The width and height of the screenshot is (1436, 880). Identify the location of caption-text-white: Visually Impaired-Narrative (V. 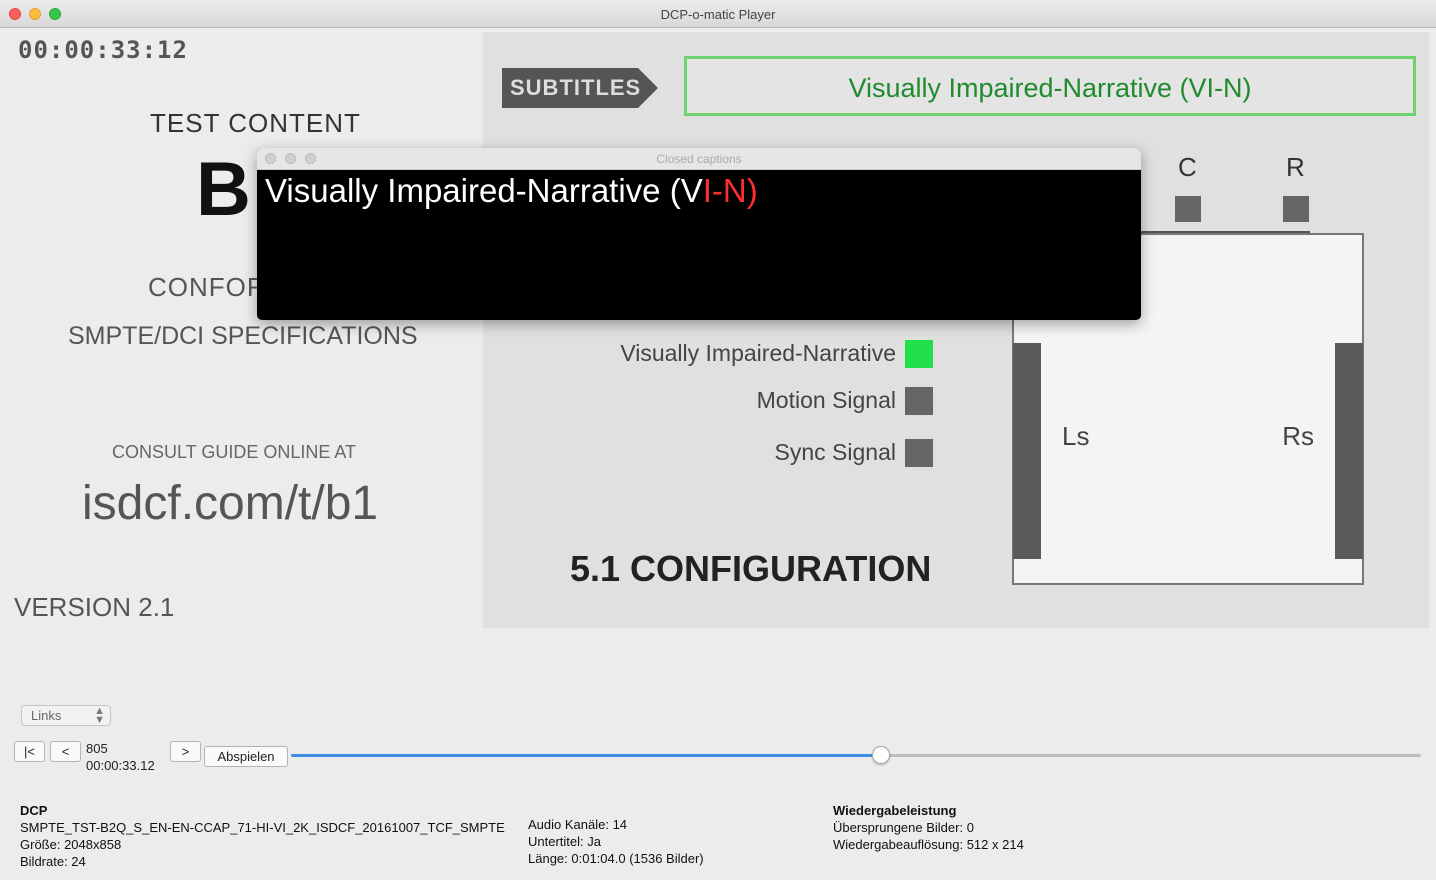
(484, 190).